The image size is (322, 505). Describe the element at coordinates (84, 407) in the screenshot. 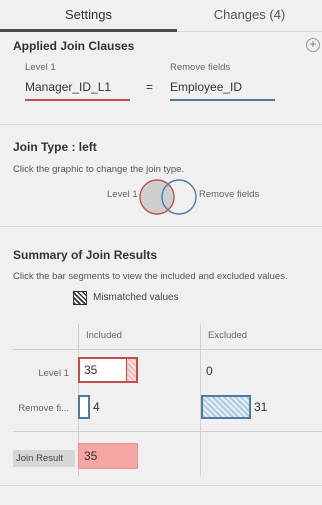

I see `remove-fields-included-bar` at that location.